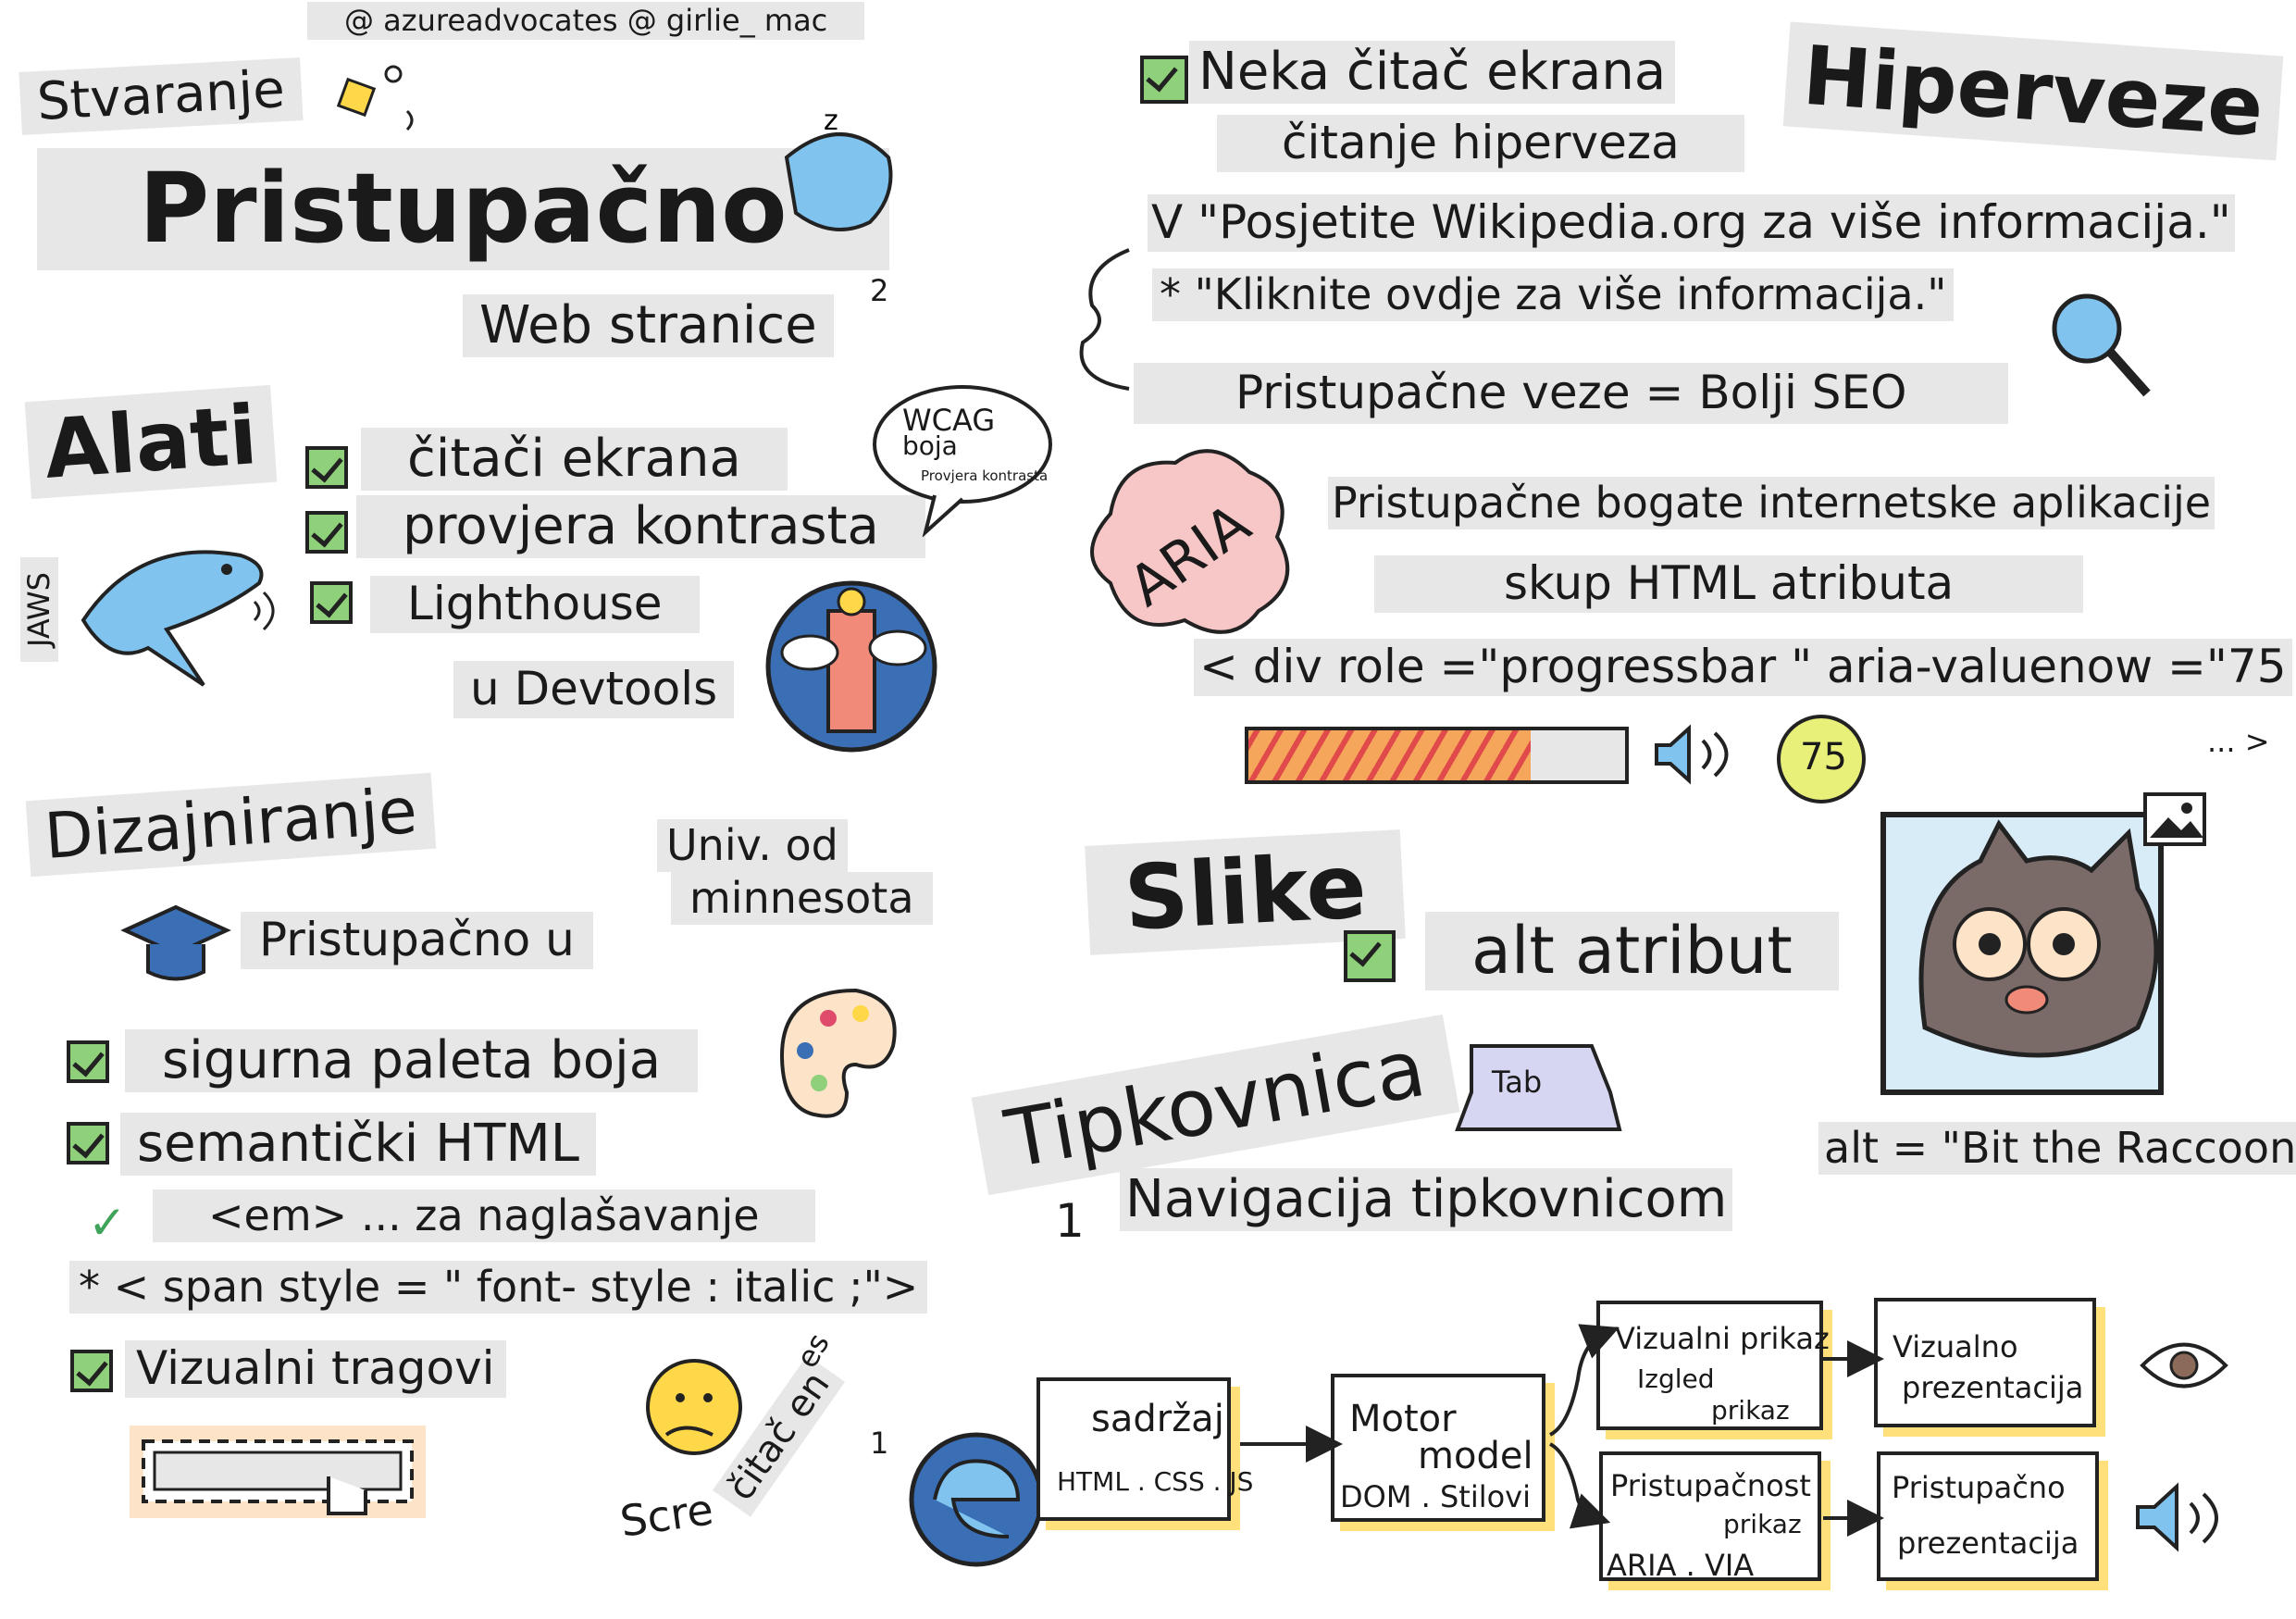  What do you see at coordinates (1554, 294) in the screenshot?
I see `hyperlink-bad-example: * "Kliknite ovdje za više informacija."` at bounding box center [1554, 294].